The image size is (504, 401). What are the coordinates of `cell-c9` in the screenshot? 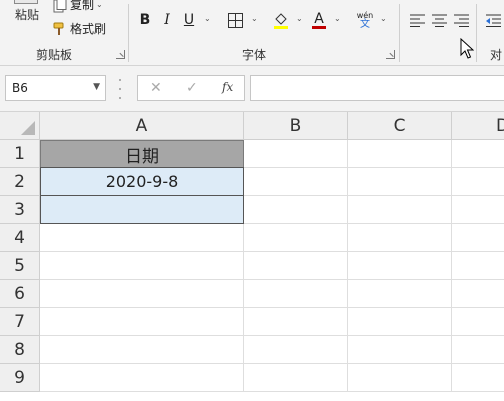 It's located at (400, 378).